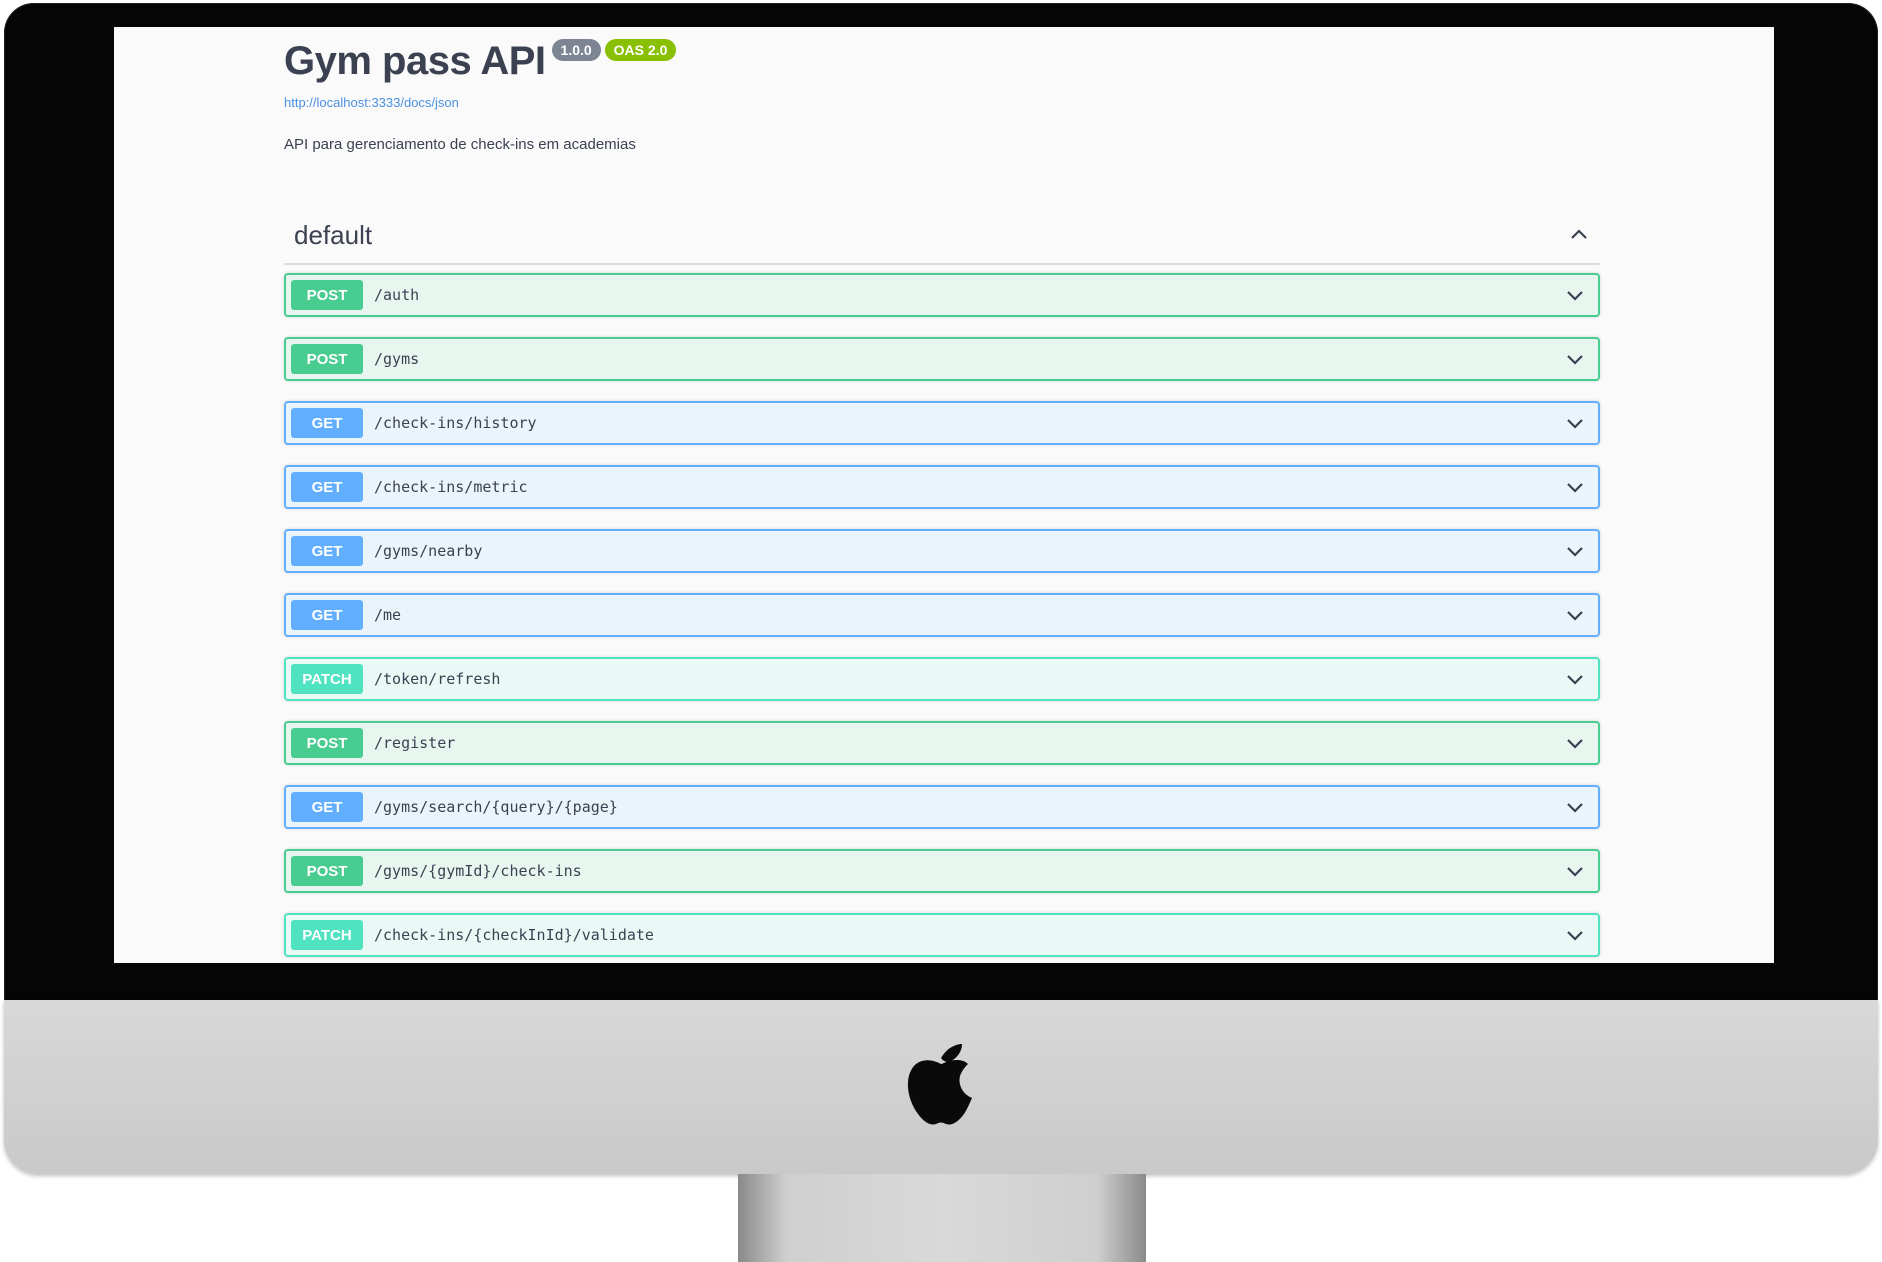  I want to click on operation-path: /me, so click(388, 615).